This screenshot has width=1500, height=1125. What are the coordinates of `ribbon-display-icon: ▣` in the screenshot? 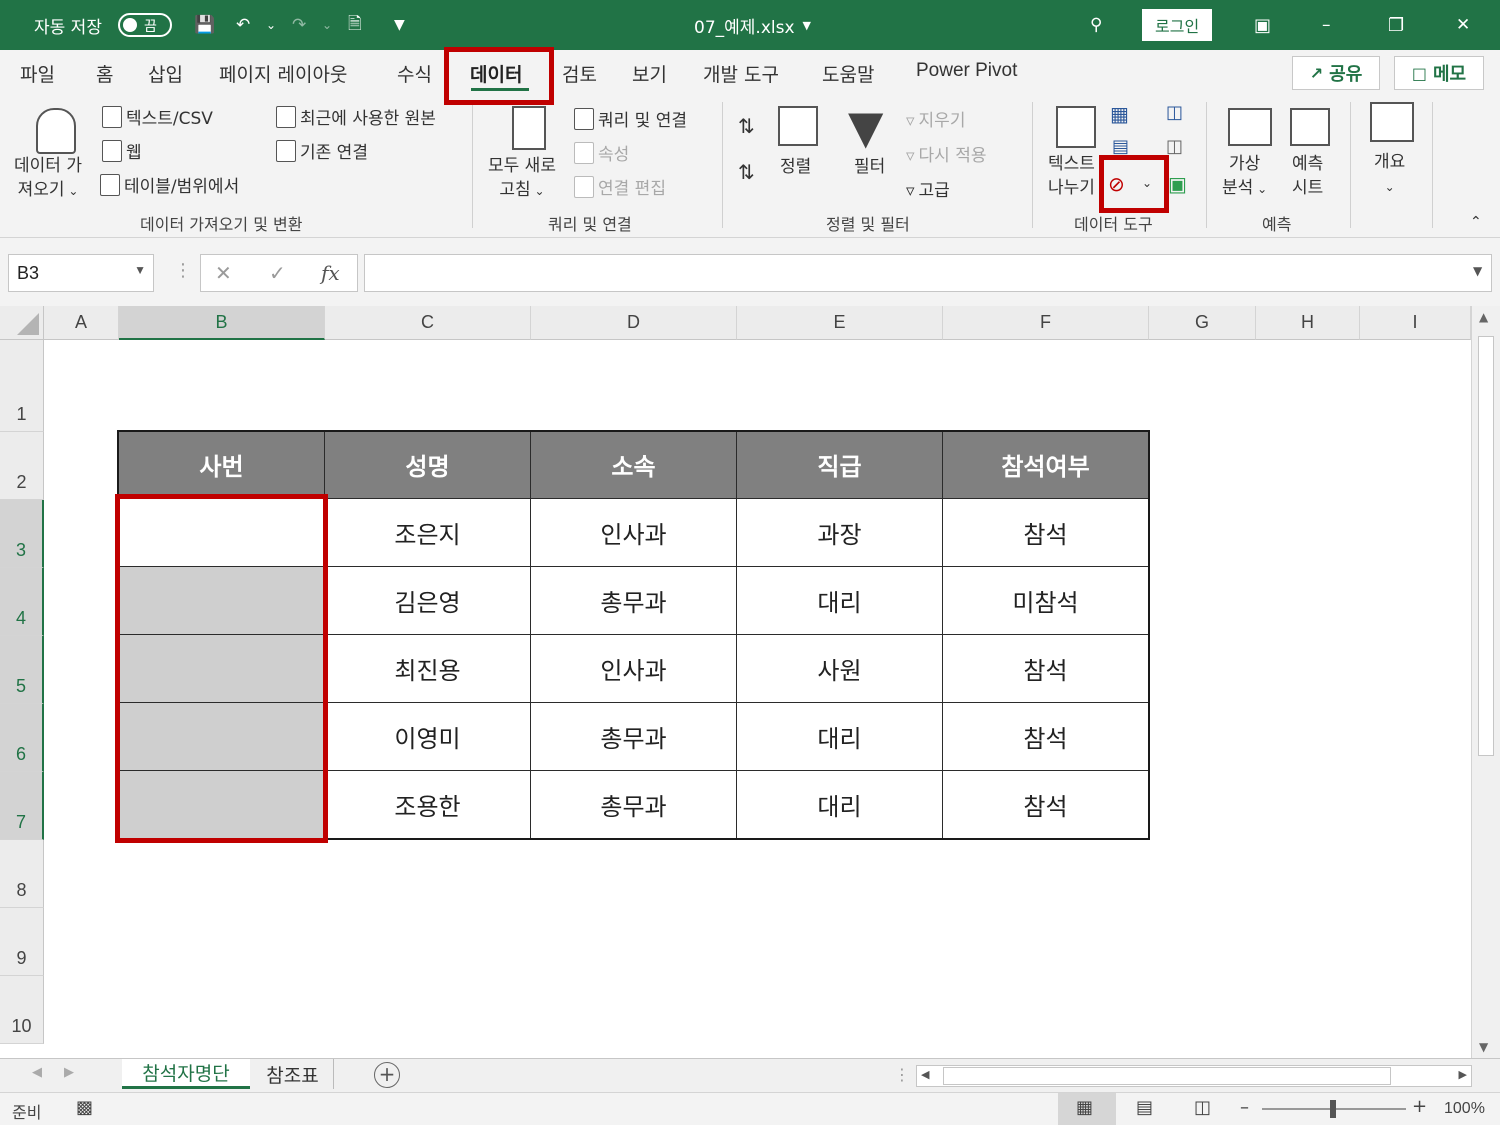 It's located at (1262, 25).